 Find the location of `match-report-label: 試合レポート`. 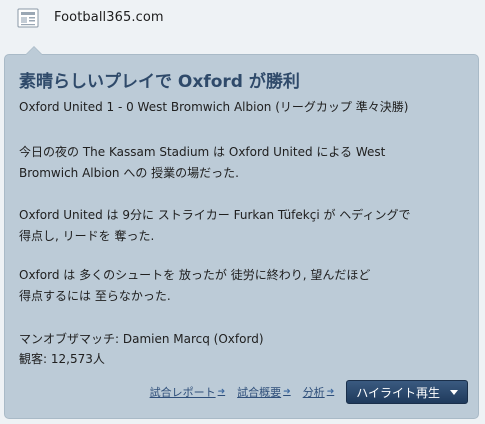

match-report-label: 試合レポート is located at coordinates (182, 392).